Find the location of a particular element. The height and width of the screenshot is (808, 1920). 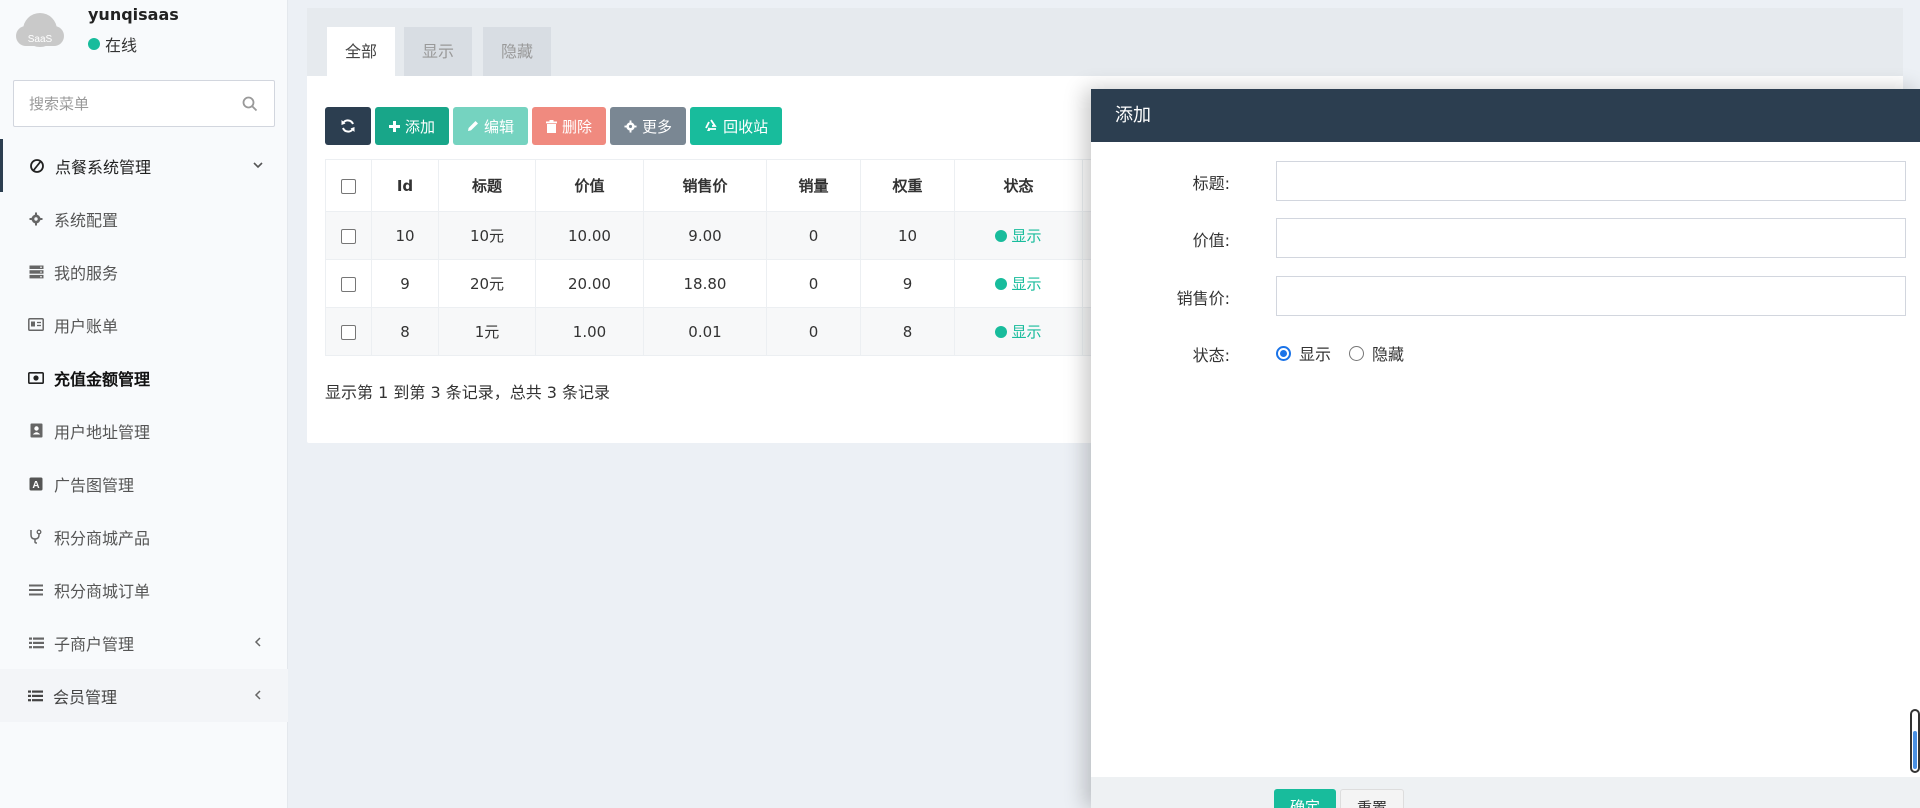

status-option-show: 显示 is located at coordinates (1315, 353).